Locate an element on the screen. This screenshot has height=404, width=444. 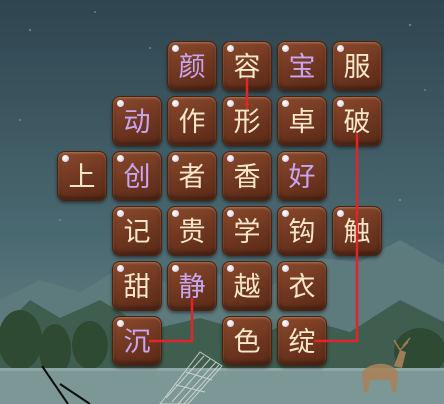
tile-character: 衣 is located at coordinates (302, 287).